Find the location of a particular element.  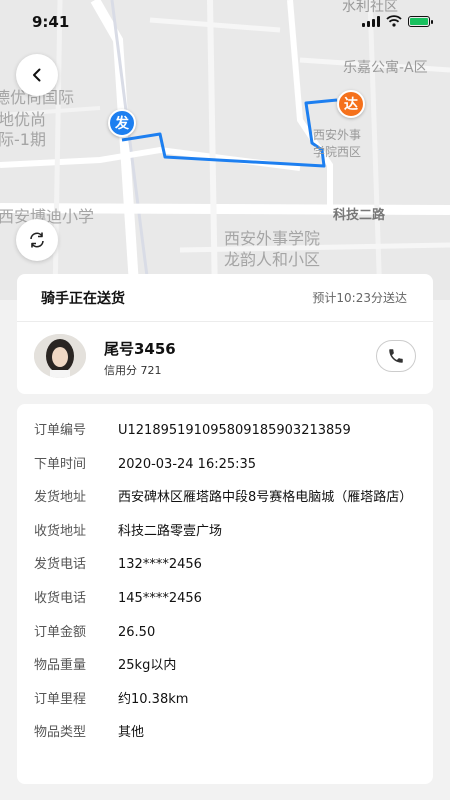

detail-value: 26.50 is located at coordinates (137, 632).